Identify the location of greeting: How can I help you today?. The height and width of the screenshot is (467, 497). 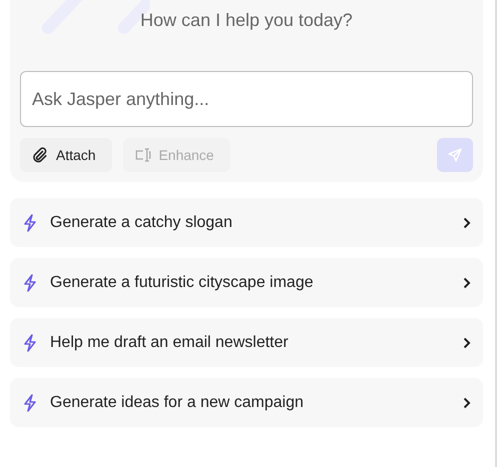
(246, 20).